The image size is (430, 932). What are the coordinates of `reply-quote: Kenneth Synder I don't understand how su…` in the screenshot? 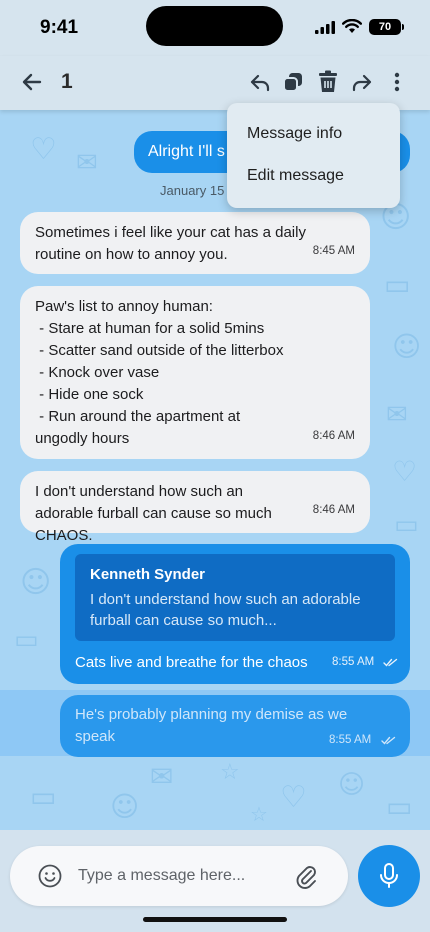 It's located at (235, 597).